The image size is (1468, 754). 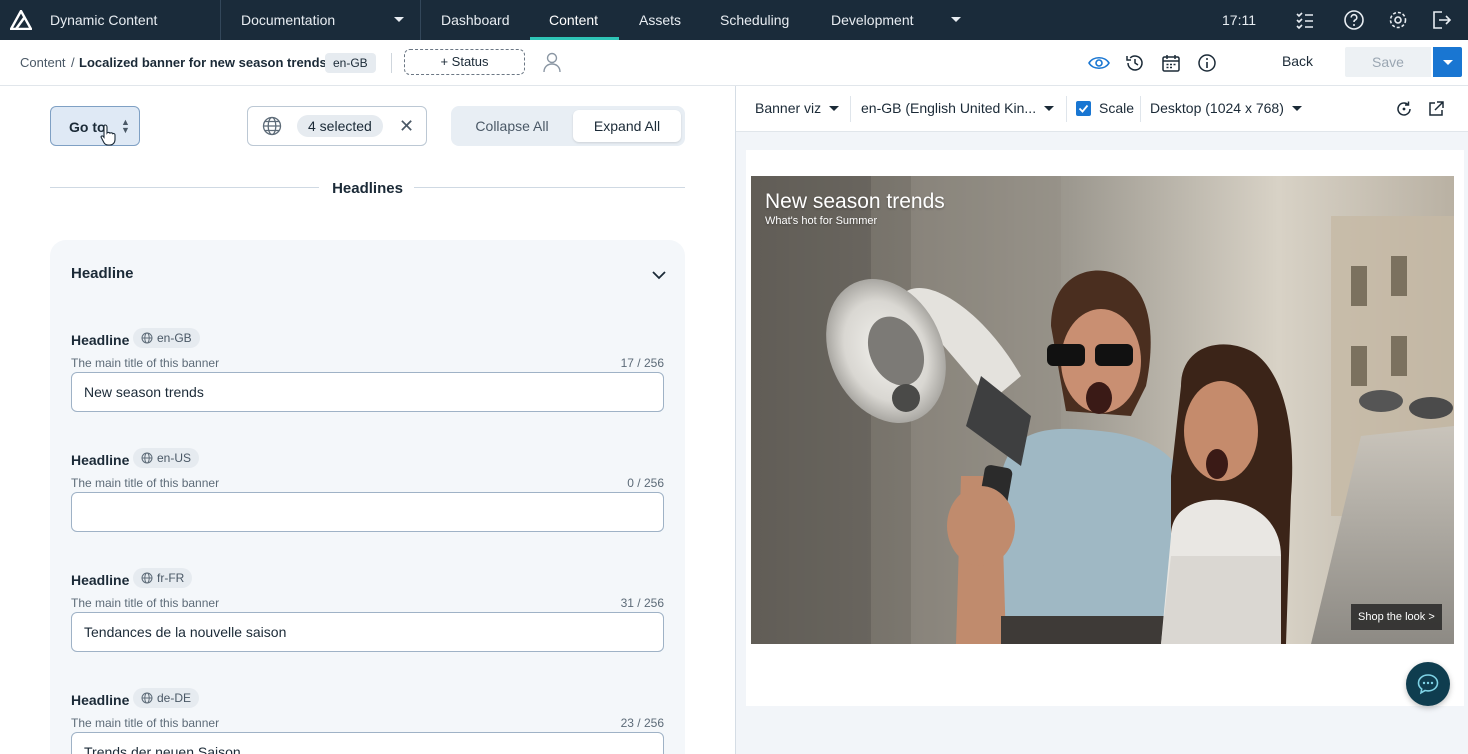 What do you see at coordinates (406, 126) in the screenshot?
I see `close-icon: ✕` at bounding box center [406, 126].